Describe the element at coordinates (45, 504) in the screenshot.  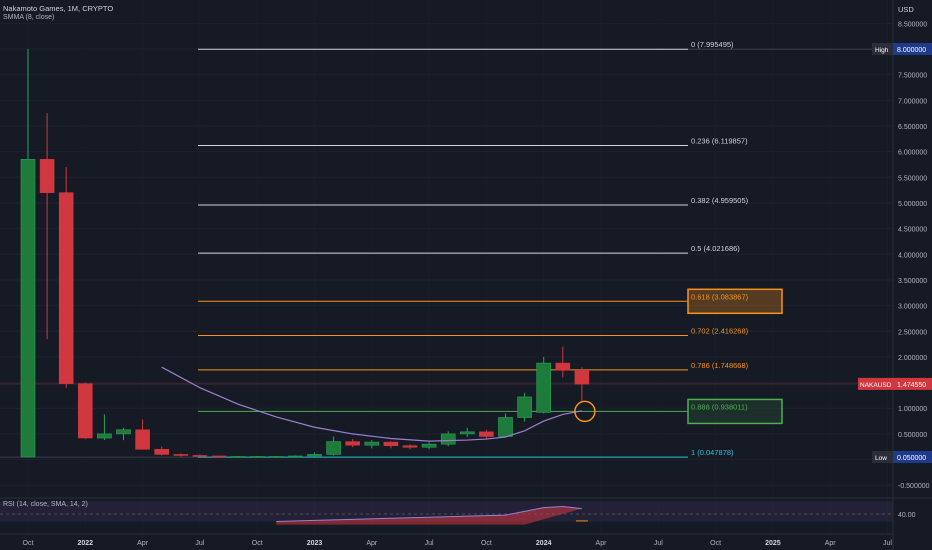
I see `rsi-indicator-label: RSI (14, close, SMA, 14, 2)` at that location.